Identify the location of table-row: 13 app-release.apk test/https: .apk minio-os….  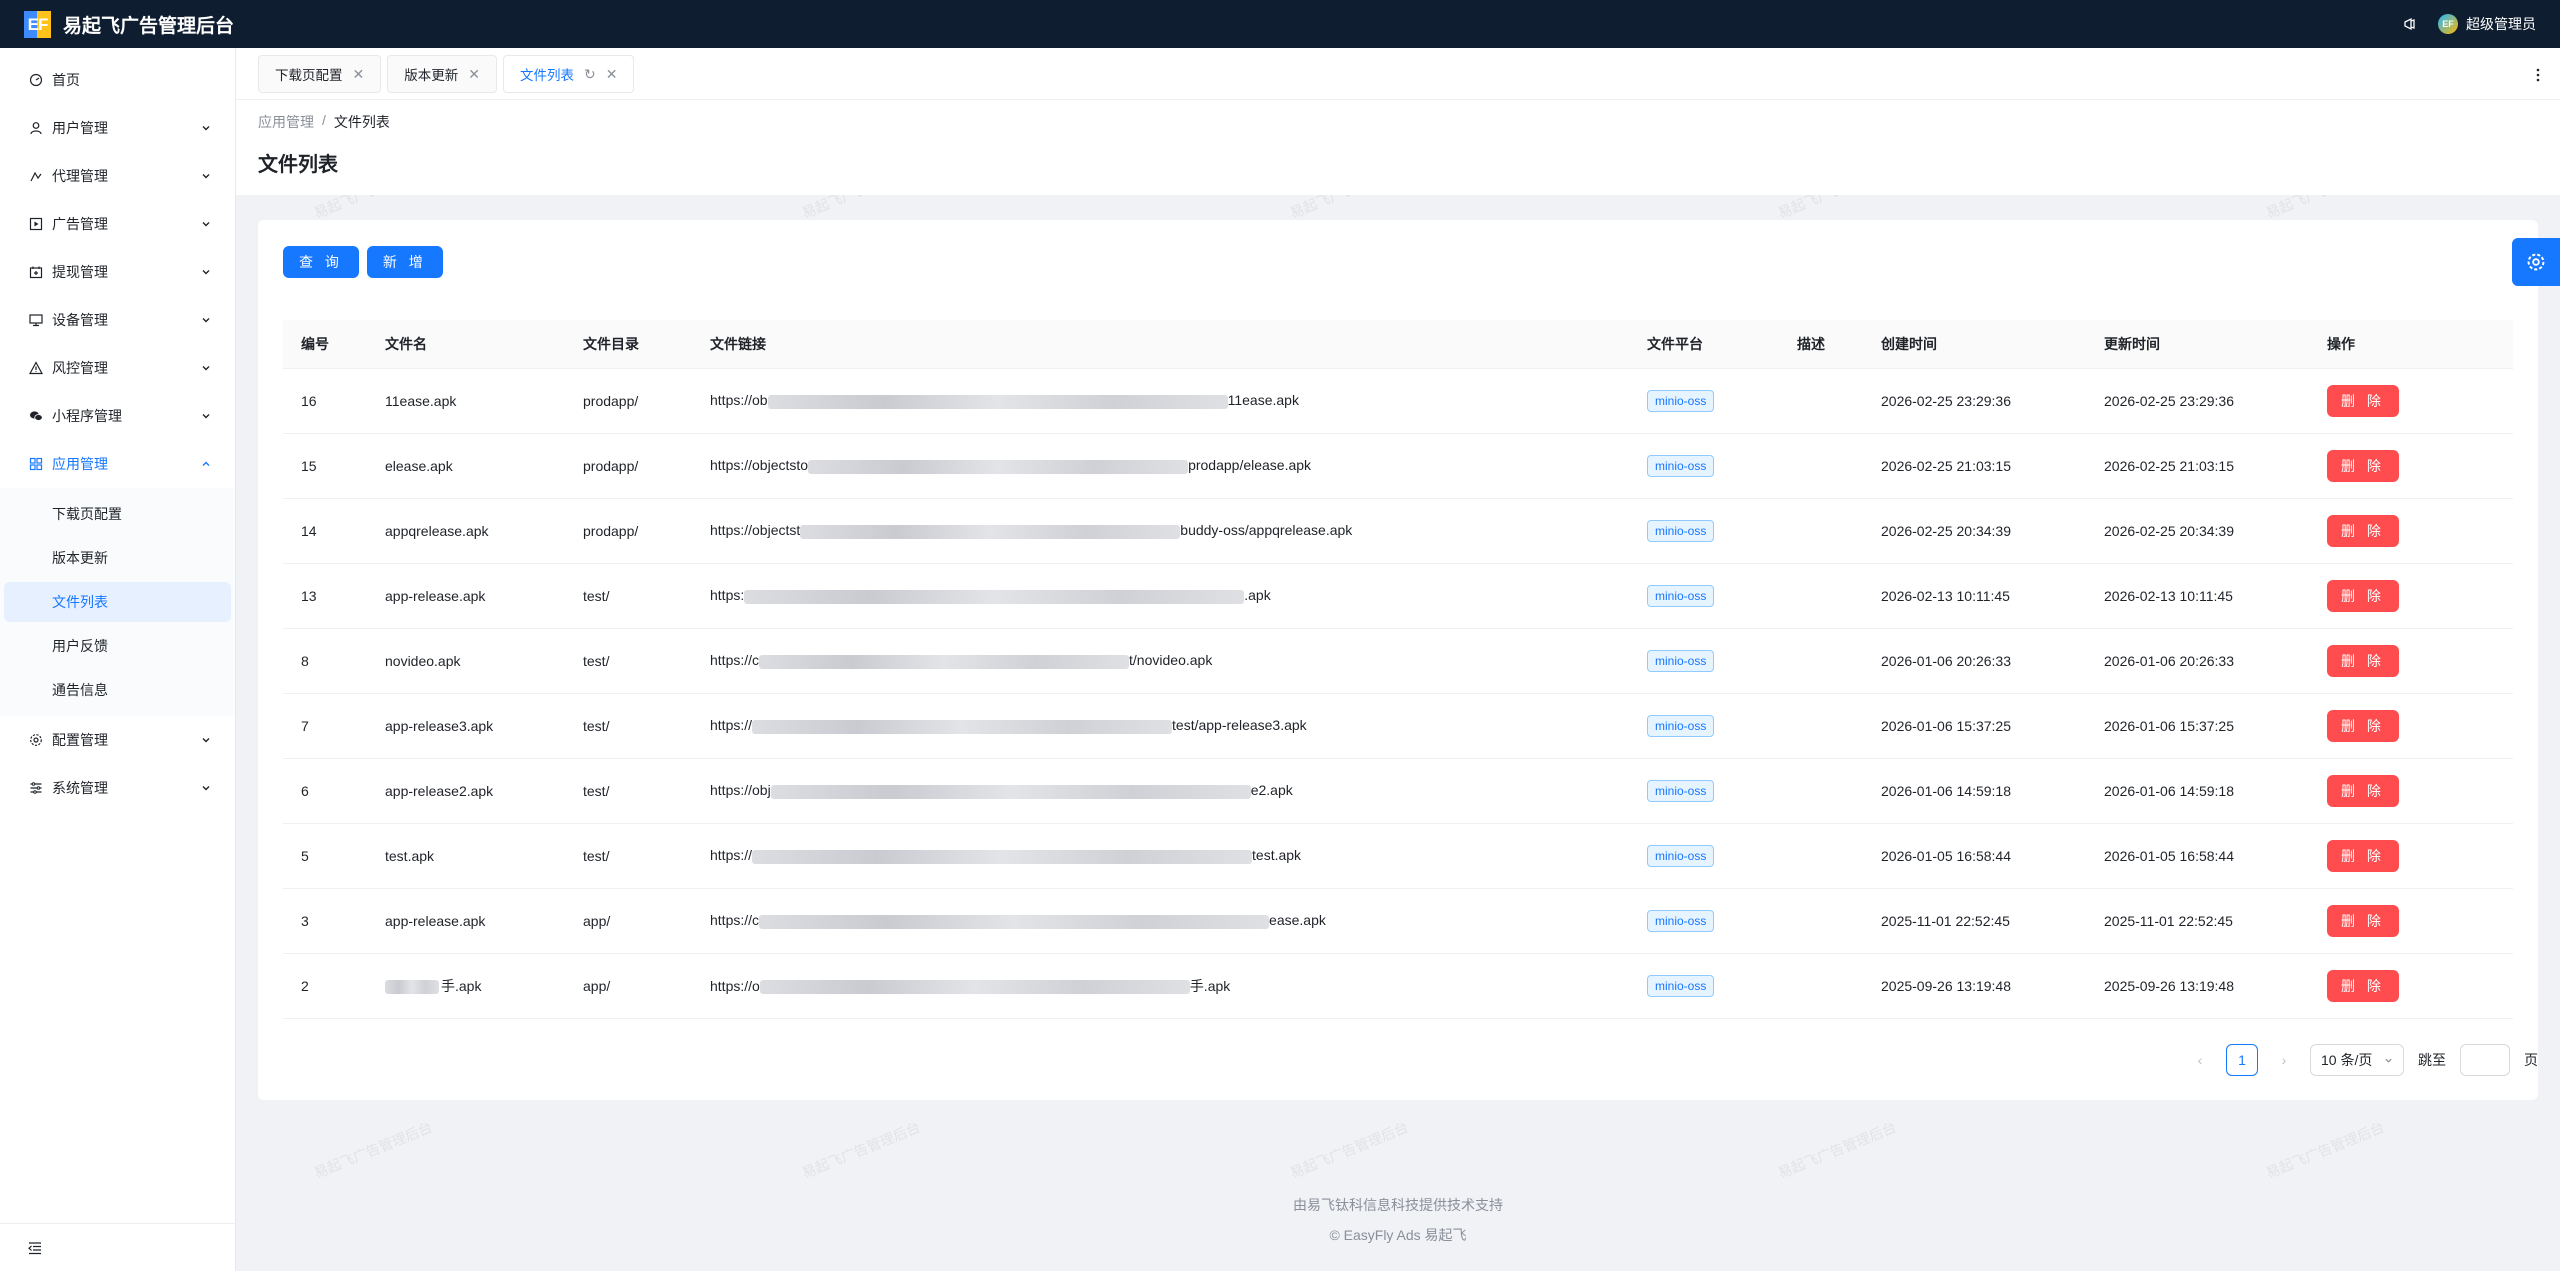
(1398, 596).